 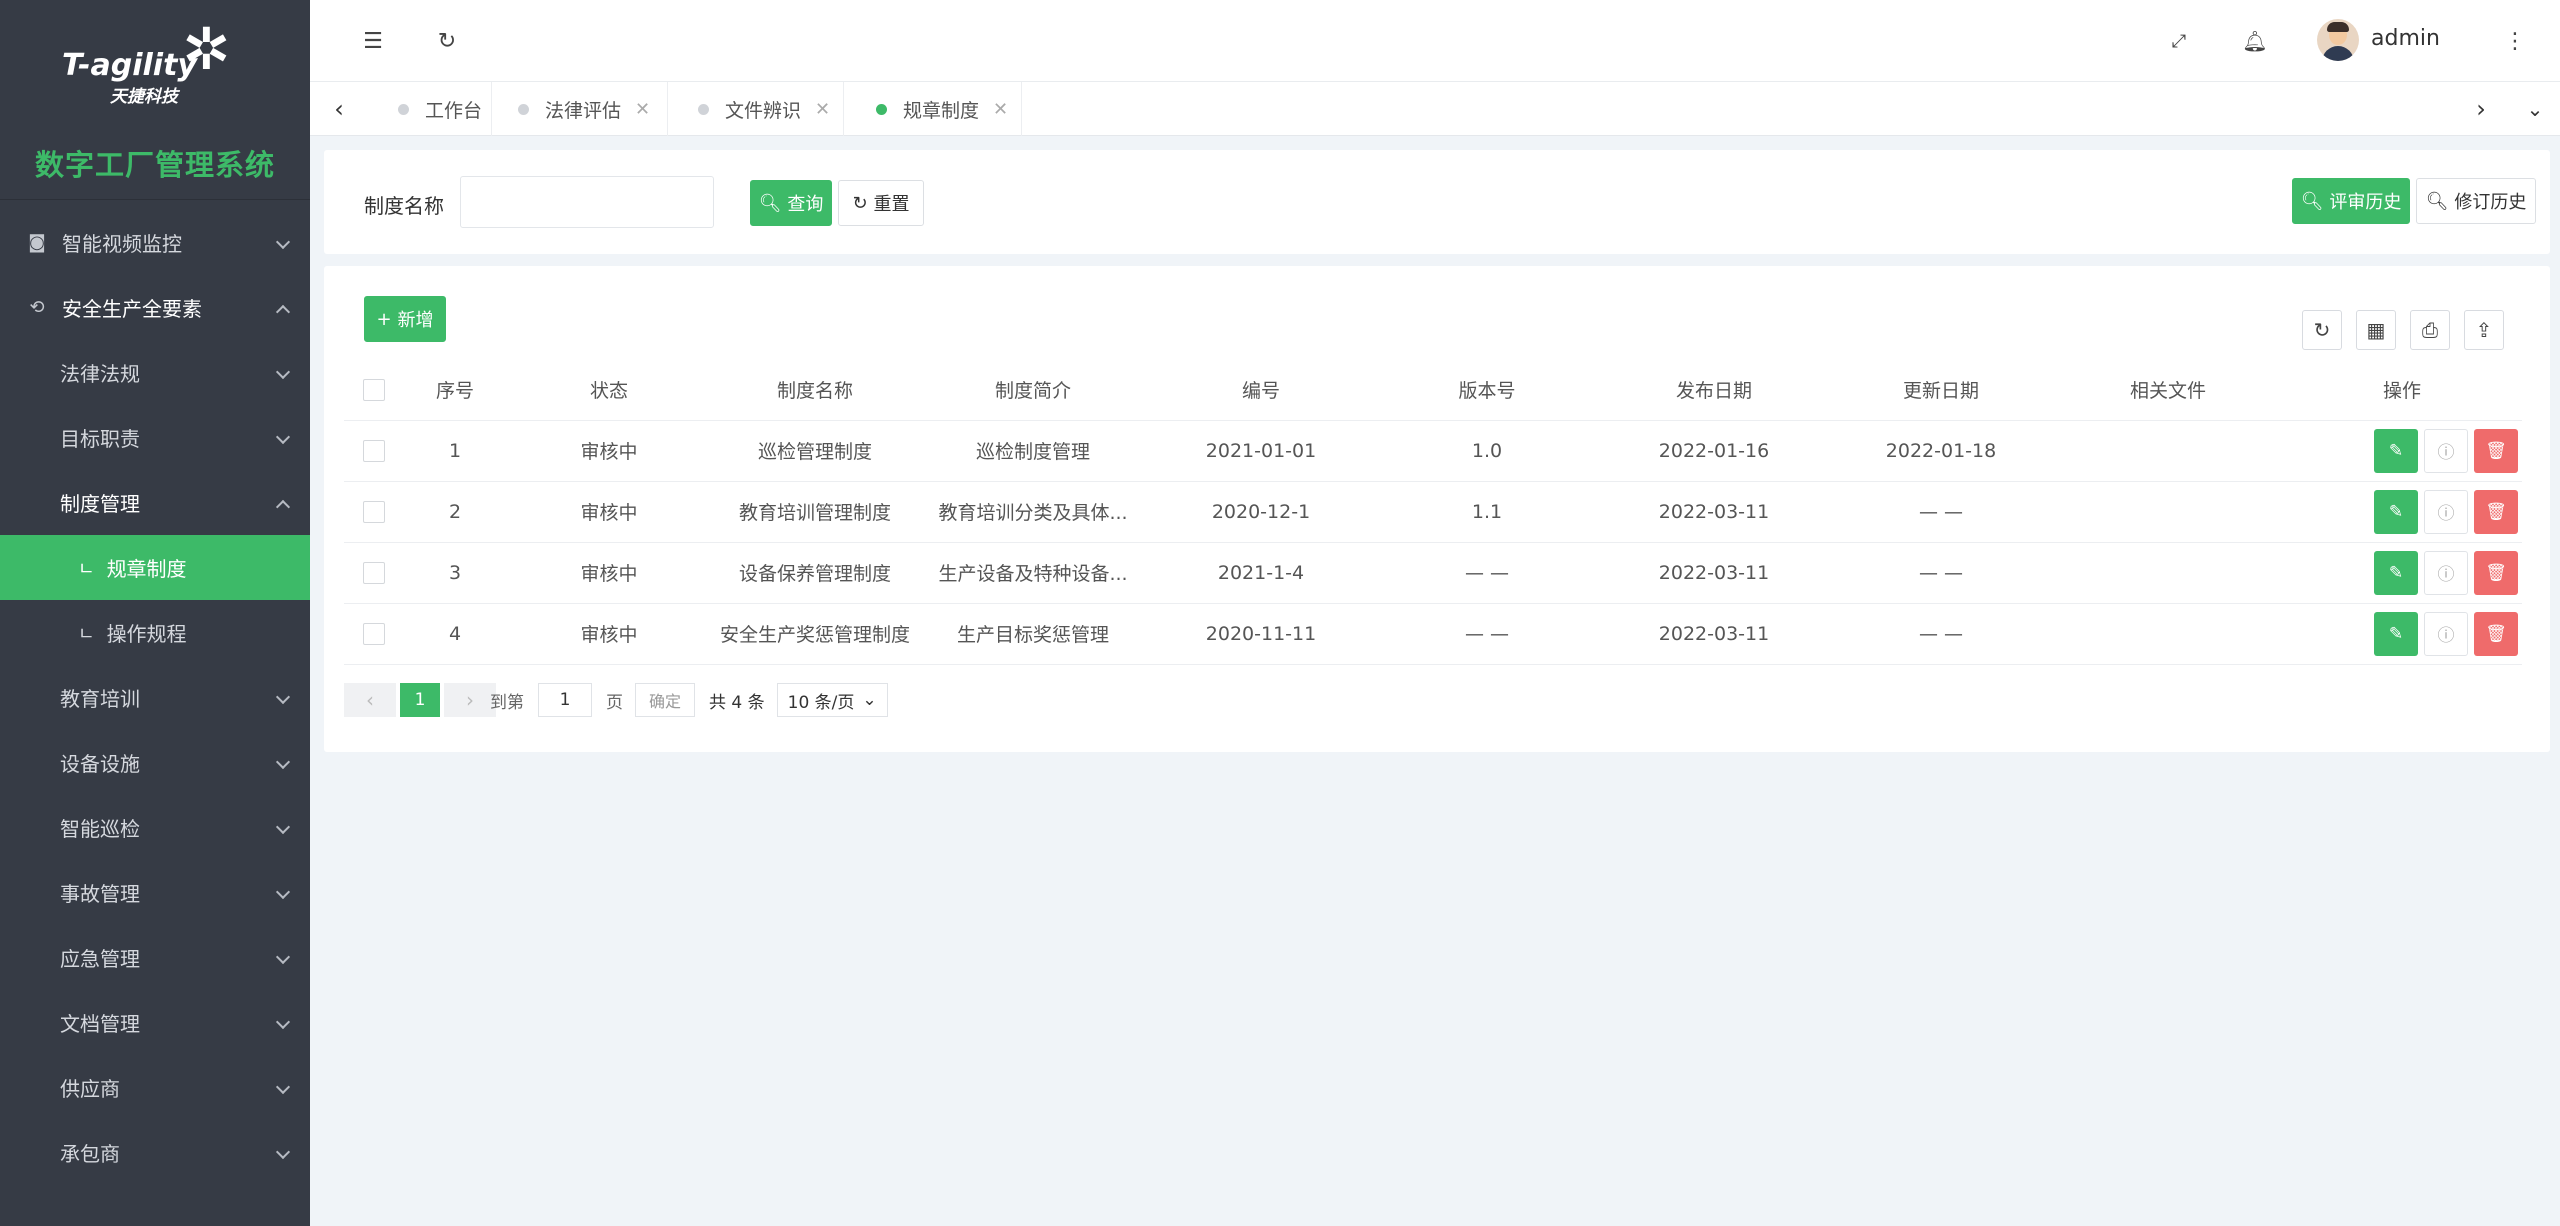 I want to click on sidebar-item-accident: 事故管理, so click(x=155, y=892).